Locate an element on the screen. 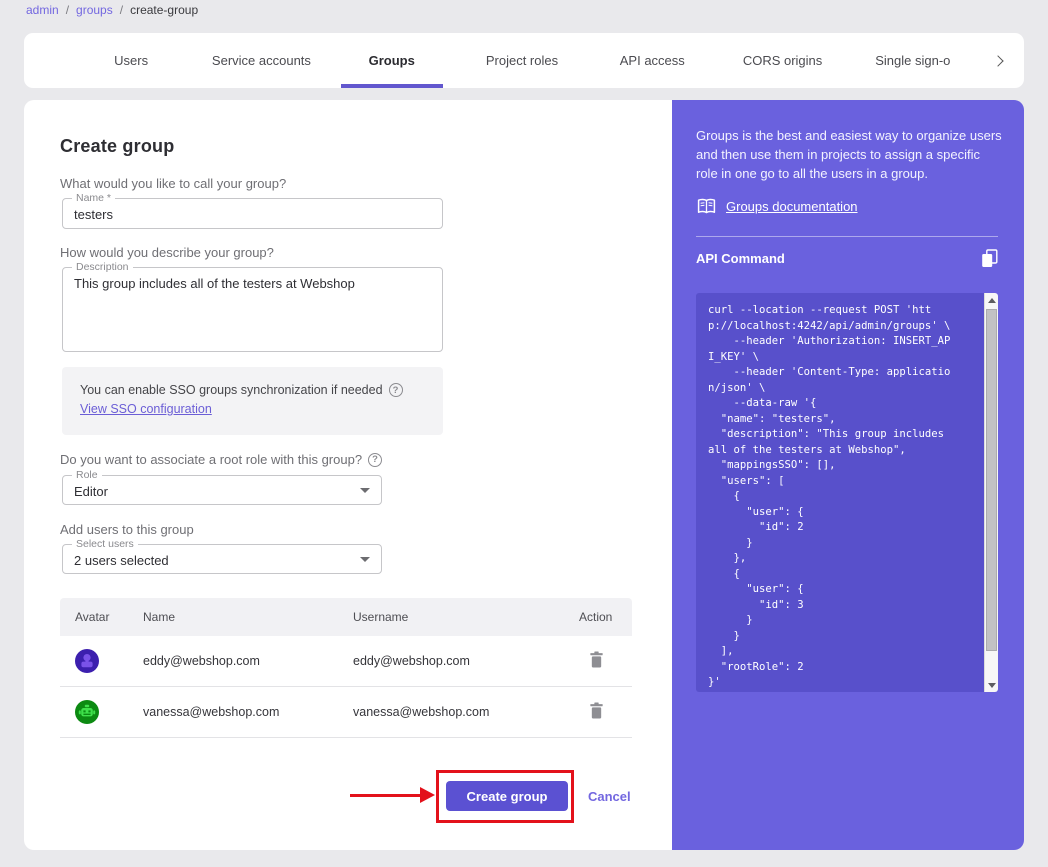  api-command-header: API Command is located at coordinates (847, 258).